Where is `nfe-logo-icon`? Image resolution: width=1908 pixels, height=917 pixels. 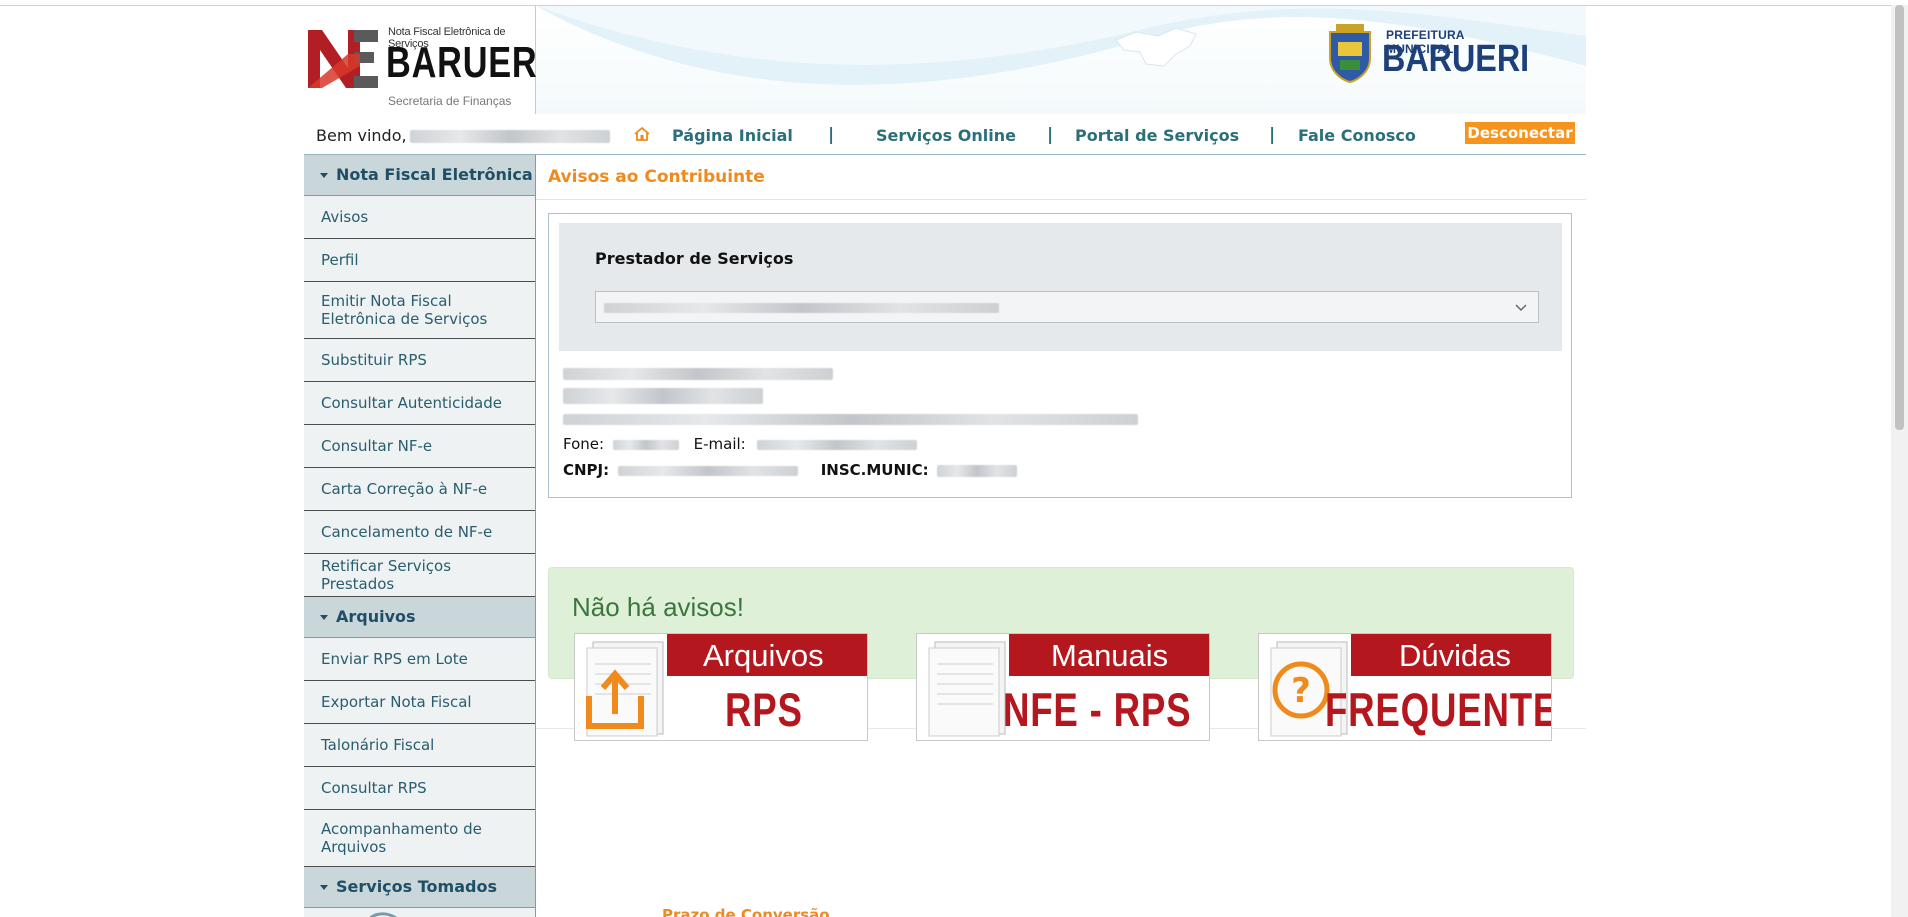
nfe-logo-icon is located at coordinates (343, 59).